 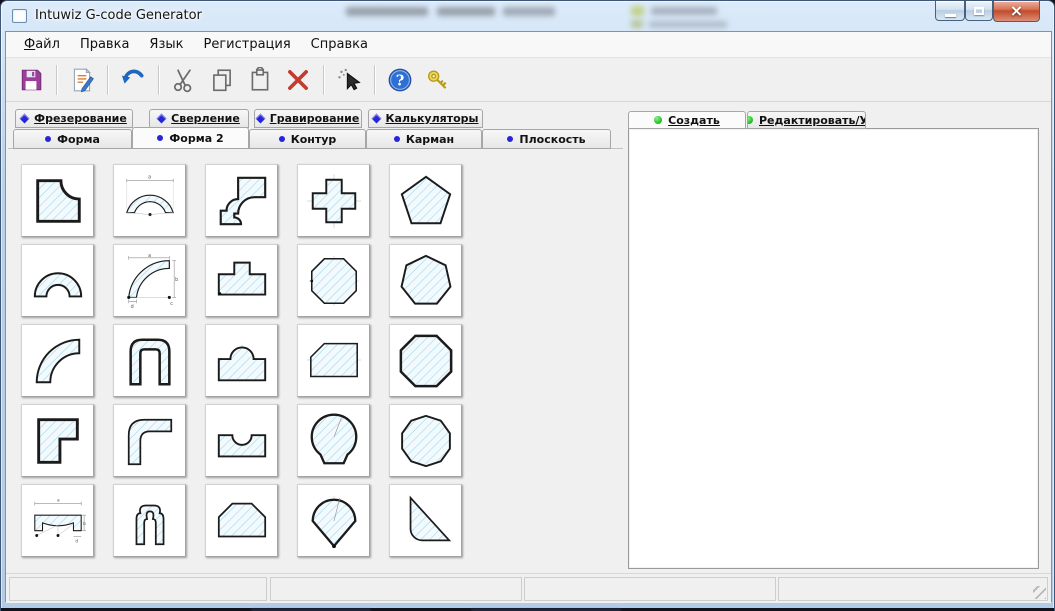 I want to click on tab-label: Плоскость, so click(x=552, y=139).